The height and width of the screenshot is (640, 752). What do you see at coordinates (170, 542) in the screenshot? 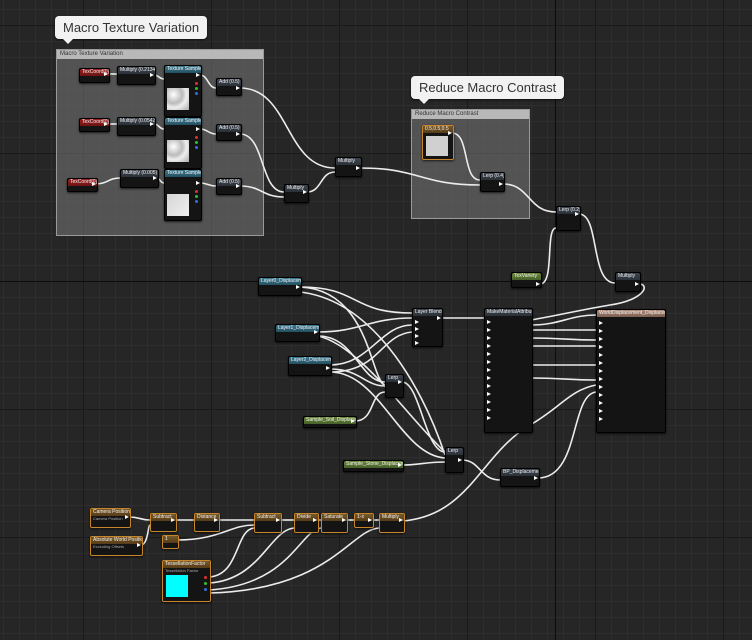
I see `node-constant-one: 1` at bounding box center [170, 542].